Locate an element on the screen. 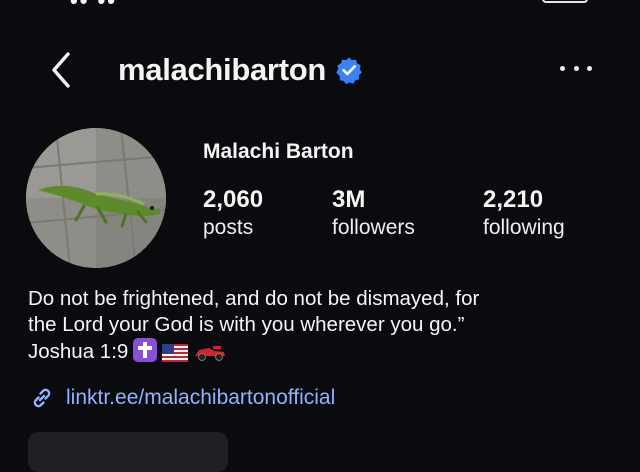 The image size is (640, 472). username-title: malachibarton is located at coordinates (240, 70).